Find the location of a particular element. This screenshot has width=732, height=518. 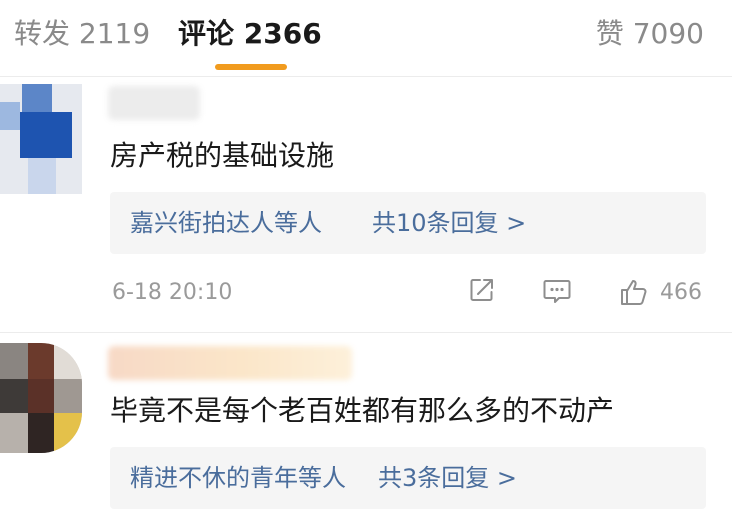

reply-names: 精进不休的青年等人 is located at coordinates (238, 478).